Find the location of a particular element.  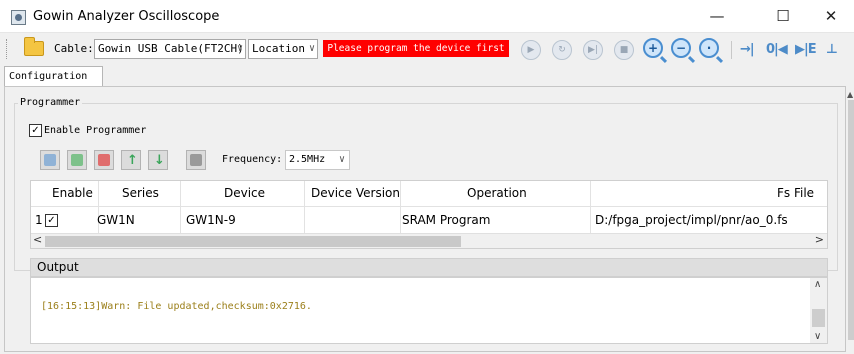

location-select: Location ∨ is located at coordinates (283, 49).